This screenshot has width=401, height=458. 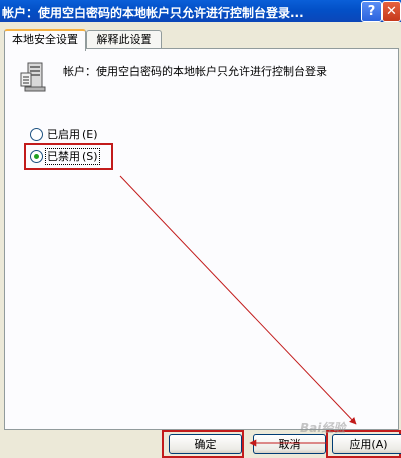 What do you see at coordinates (195, 71) in the screenshot?
I see `policy-description: 帐户：使用空白密码的本地帐户只允许进行控制台登录` at bounding box center [195, 71].